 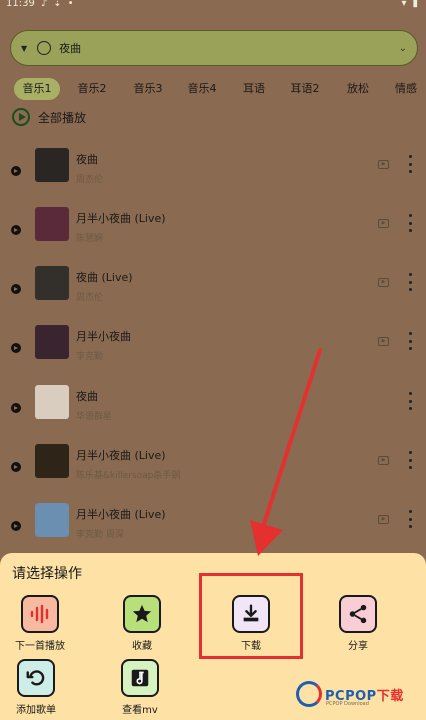 What do you see at coordinates (390, 696) in the screenshot?
I see `watermark-brand-cn: 下载` at bounding box center [390, 696].